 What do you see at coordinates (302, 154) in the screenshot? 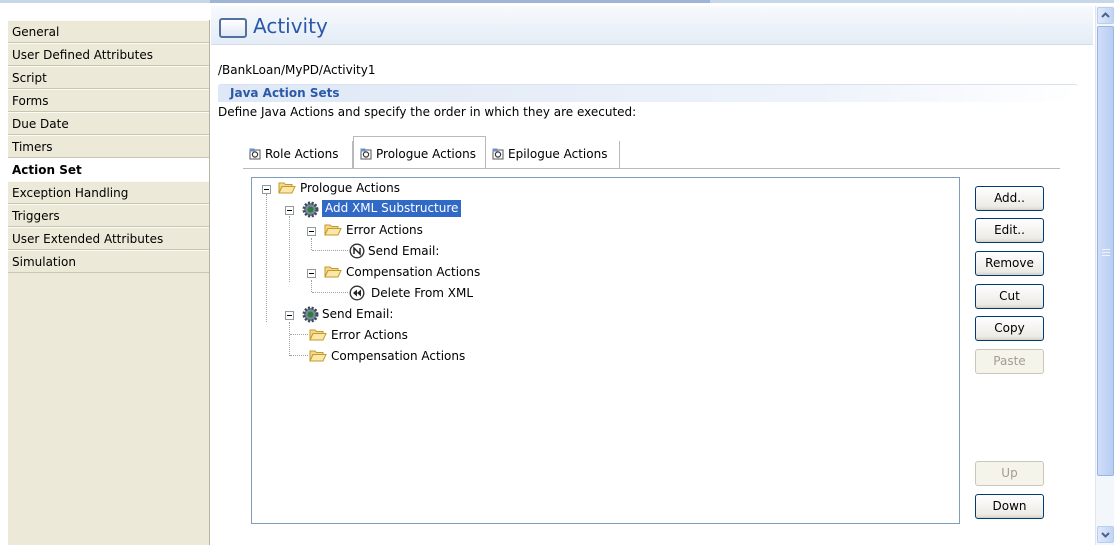
I see `tab-label: Role Actions` at bounding box center [302, 154].